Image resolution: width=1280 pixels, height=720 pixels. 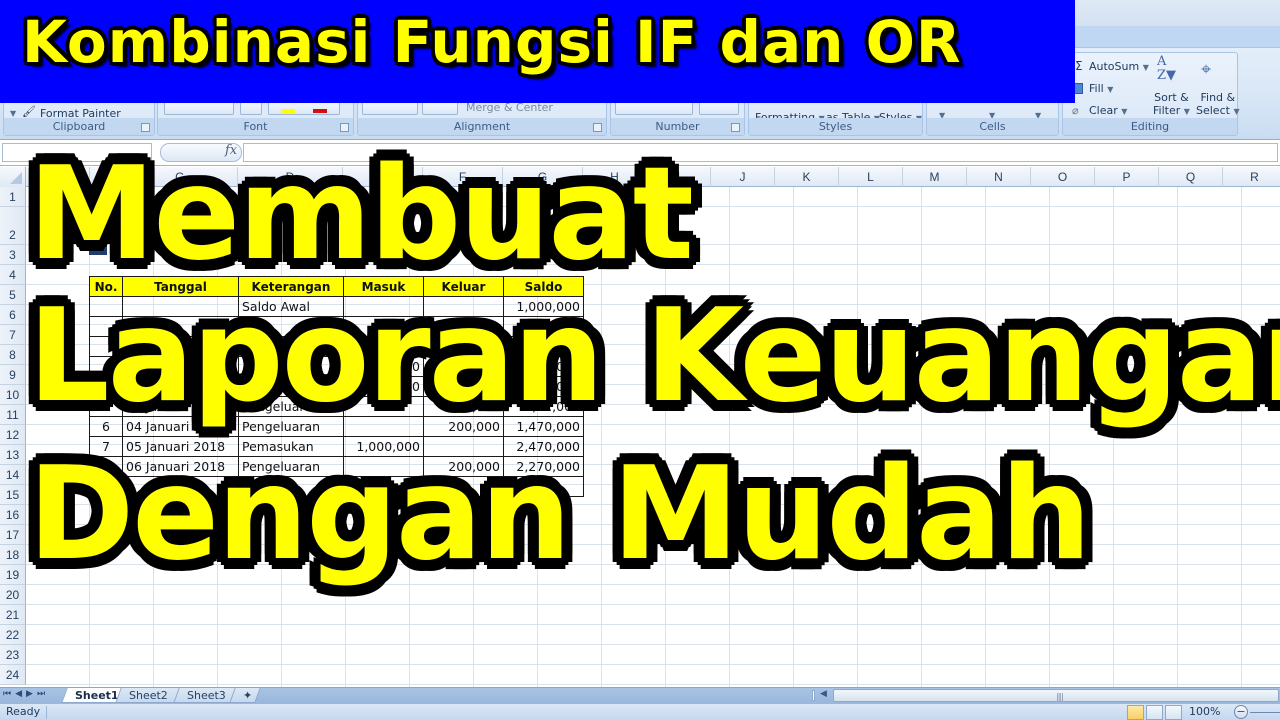 I want to click on autosum-label: AutoSum, so click(x=1114, y=66).